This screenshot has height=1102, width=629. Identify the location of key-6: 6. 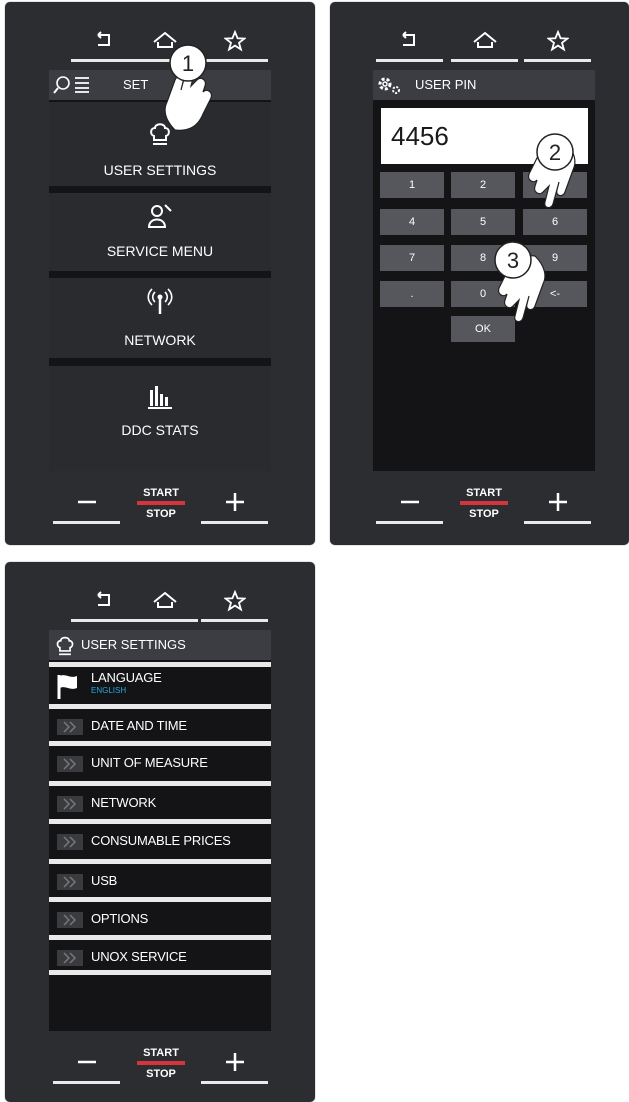
(555, 222).